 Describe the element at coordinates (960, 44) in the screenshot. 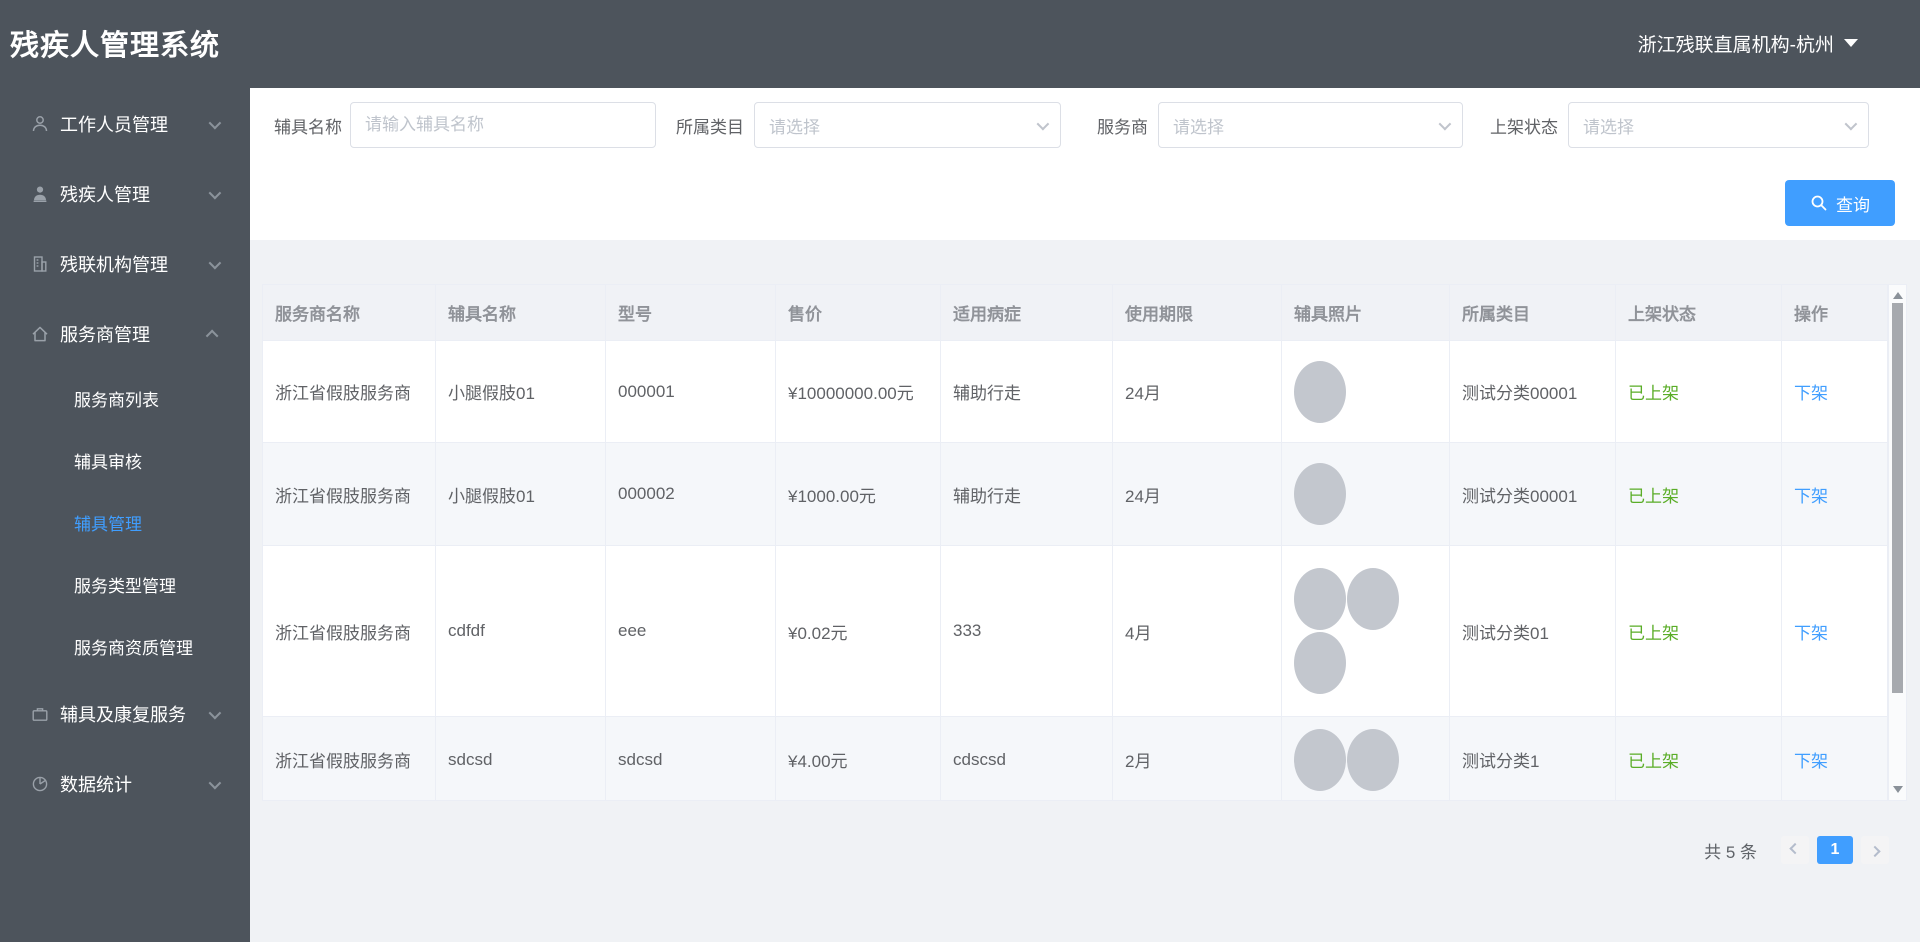

I see `top-header: 残疾人管理系统 浙江残联直属机构-杭州` at that location.